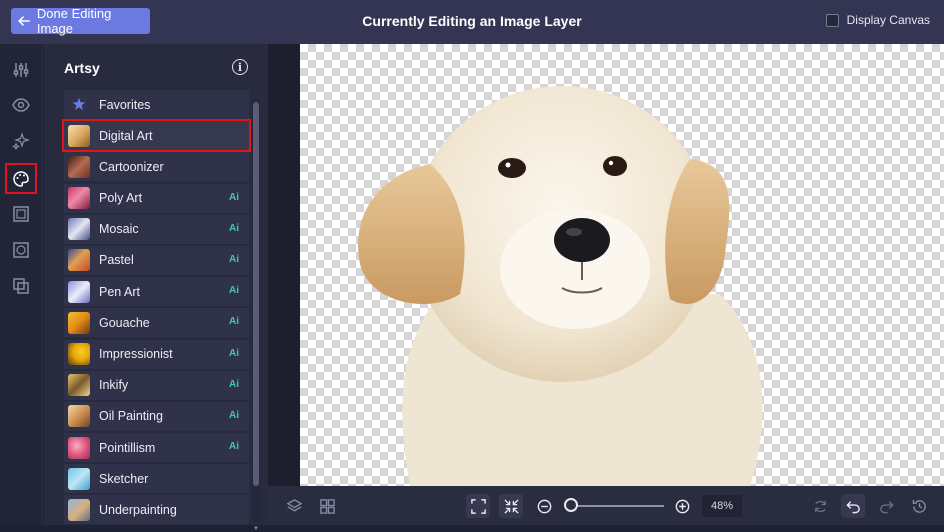 The height and width of the screenshot is (532, 944). I want to click on display-canvas-checkbox, so click(832, 20).